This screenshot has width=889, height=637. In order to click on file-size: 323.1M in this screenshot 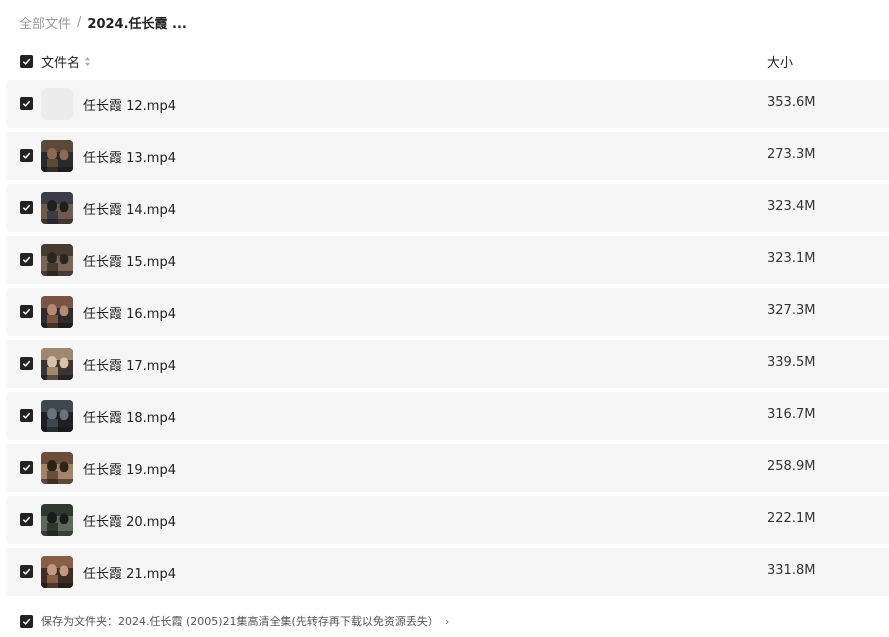, I will do `click(791, 258)`.